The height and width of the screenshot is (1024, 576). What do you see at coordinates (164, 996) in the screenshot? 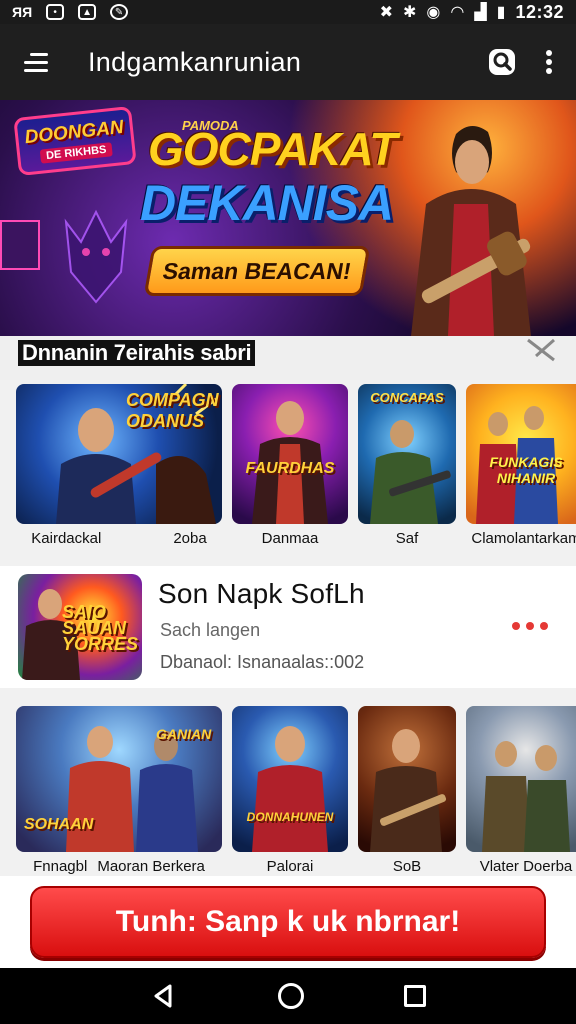
I see `back-icon` at bounding box center [164, 996].